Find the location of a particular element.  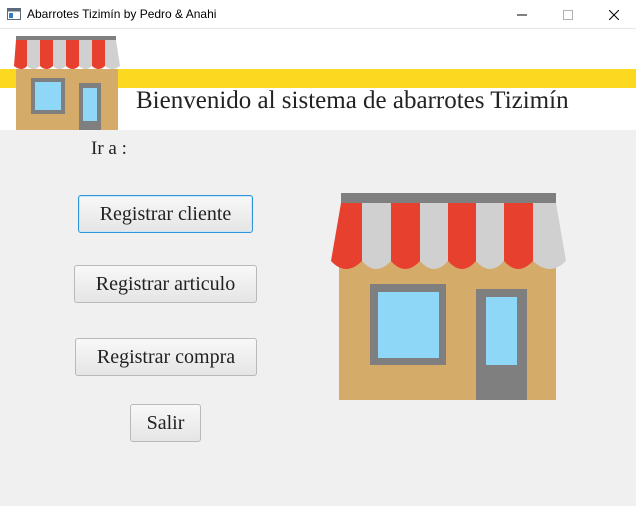

exit-button: Salir is located at coordinates (165, 423).